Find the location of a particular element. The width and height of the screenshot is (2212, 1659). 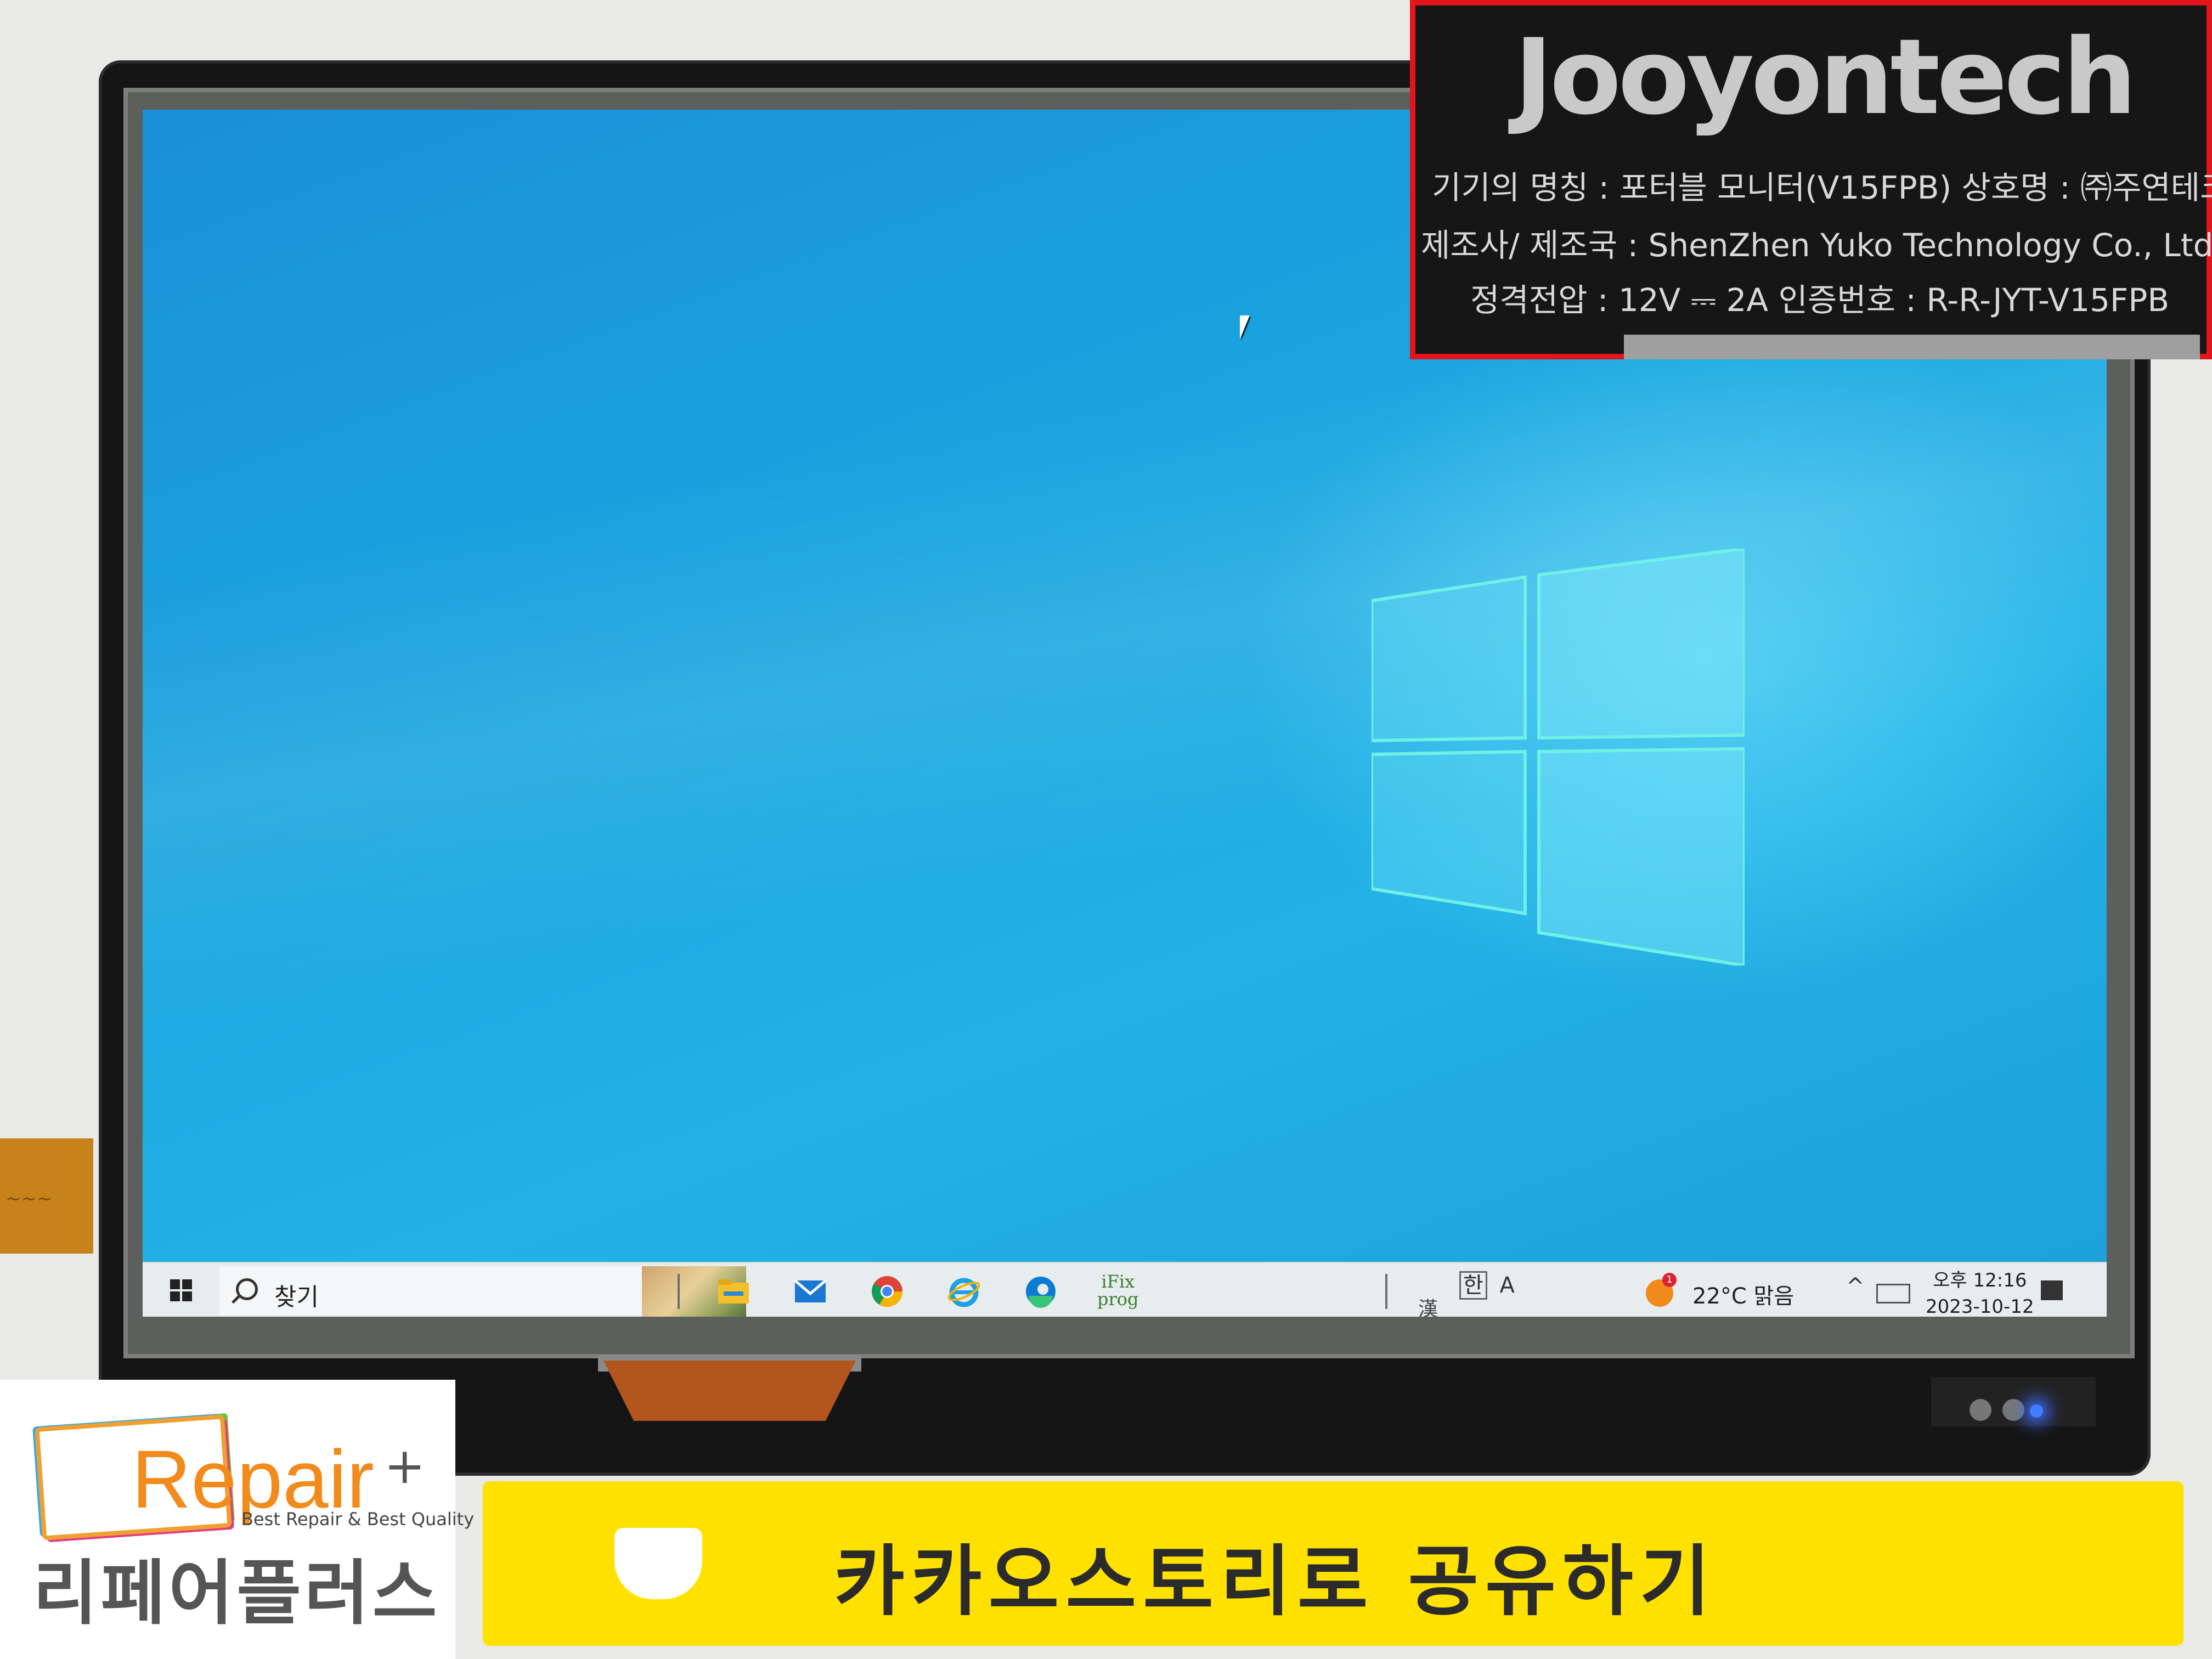

label-power-line: 정격전압 : 12V ⎓ 2A 인증번호 : R-R-JYT-V15FPB is located at coordinates (1820, 300).